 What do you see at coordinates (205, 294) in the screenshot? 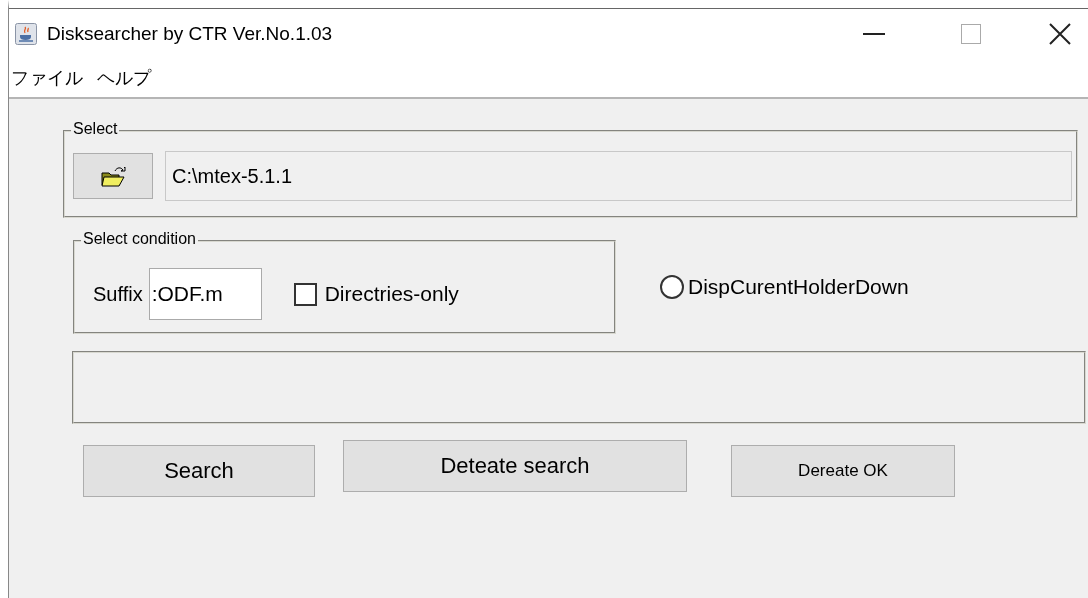
I see `suffix-input: :ODF.m` at bounding box center [205, 294].